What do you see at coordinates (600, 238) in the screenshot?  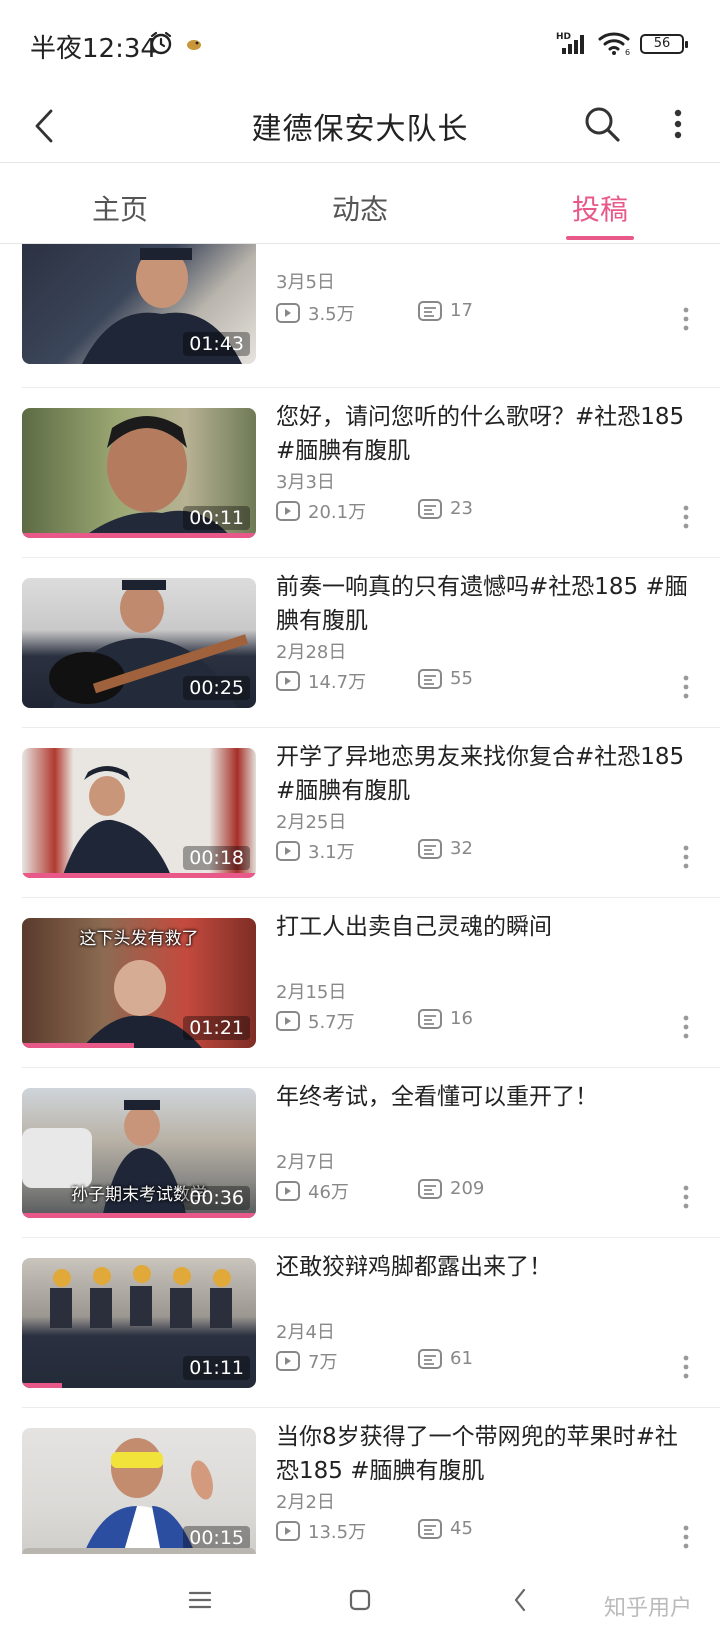 I see `active-tab-indicator` at bounding box center [600, 238].